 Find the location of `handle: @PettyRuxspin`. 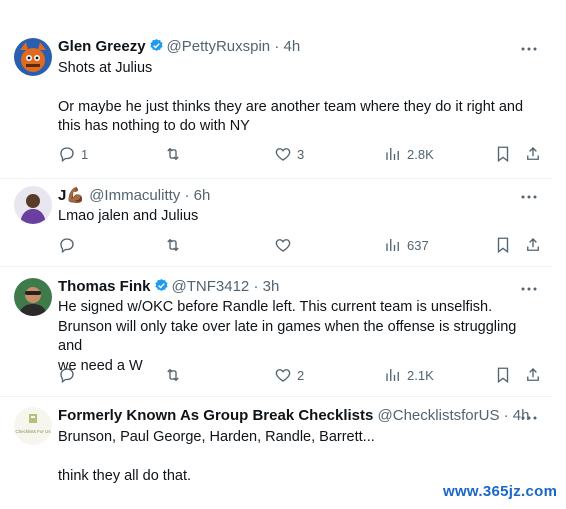

handle: @PettyRuxspin is located at coordinates (219, 46).